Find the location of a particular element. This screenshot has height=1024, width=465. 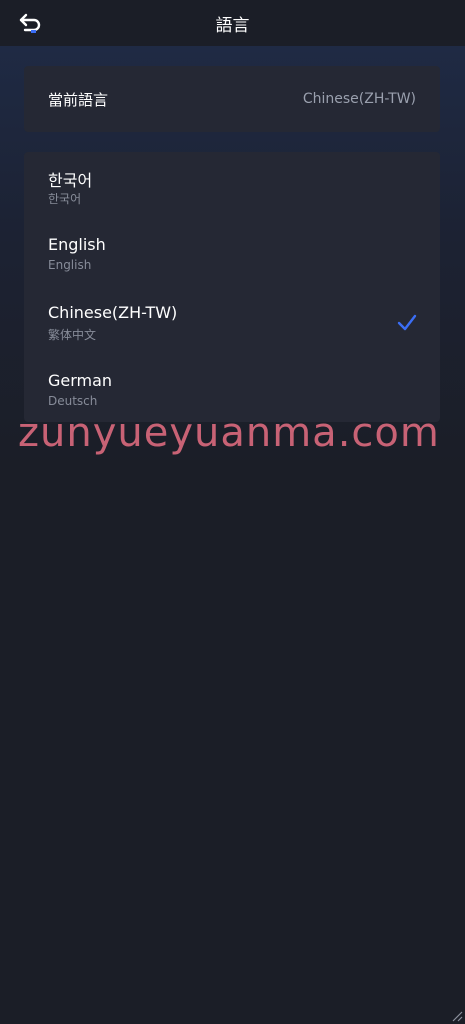

language-item-chinese-zh-tw: Chinese(ZH-TW) 繁体中文 is located at coordinates (232, 323).